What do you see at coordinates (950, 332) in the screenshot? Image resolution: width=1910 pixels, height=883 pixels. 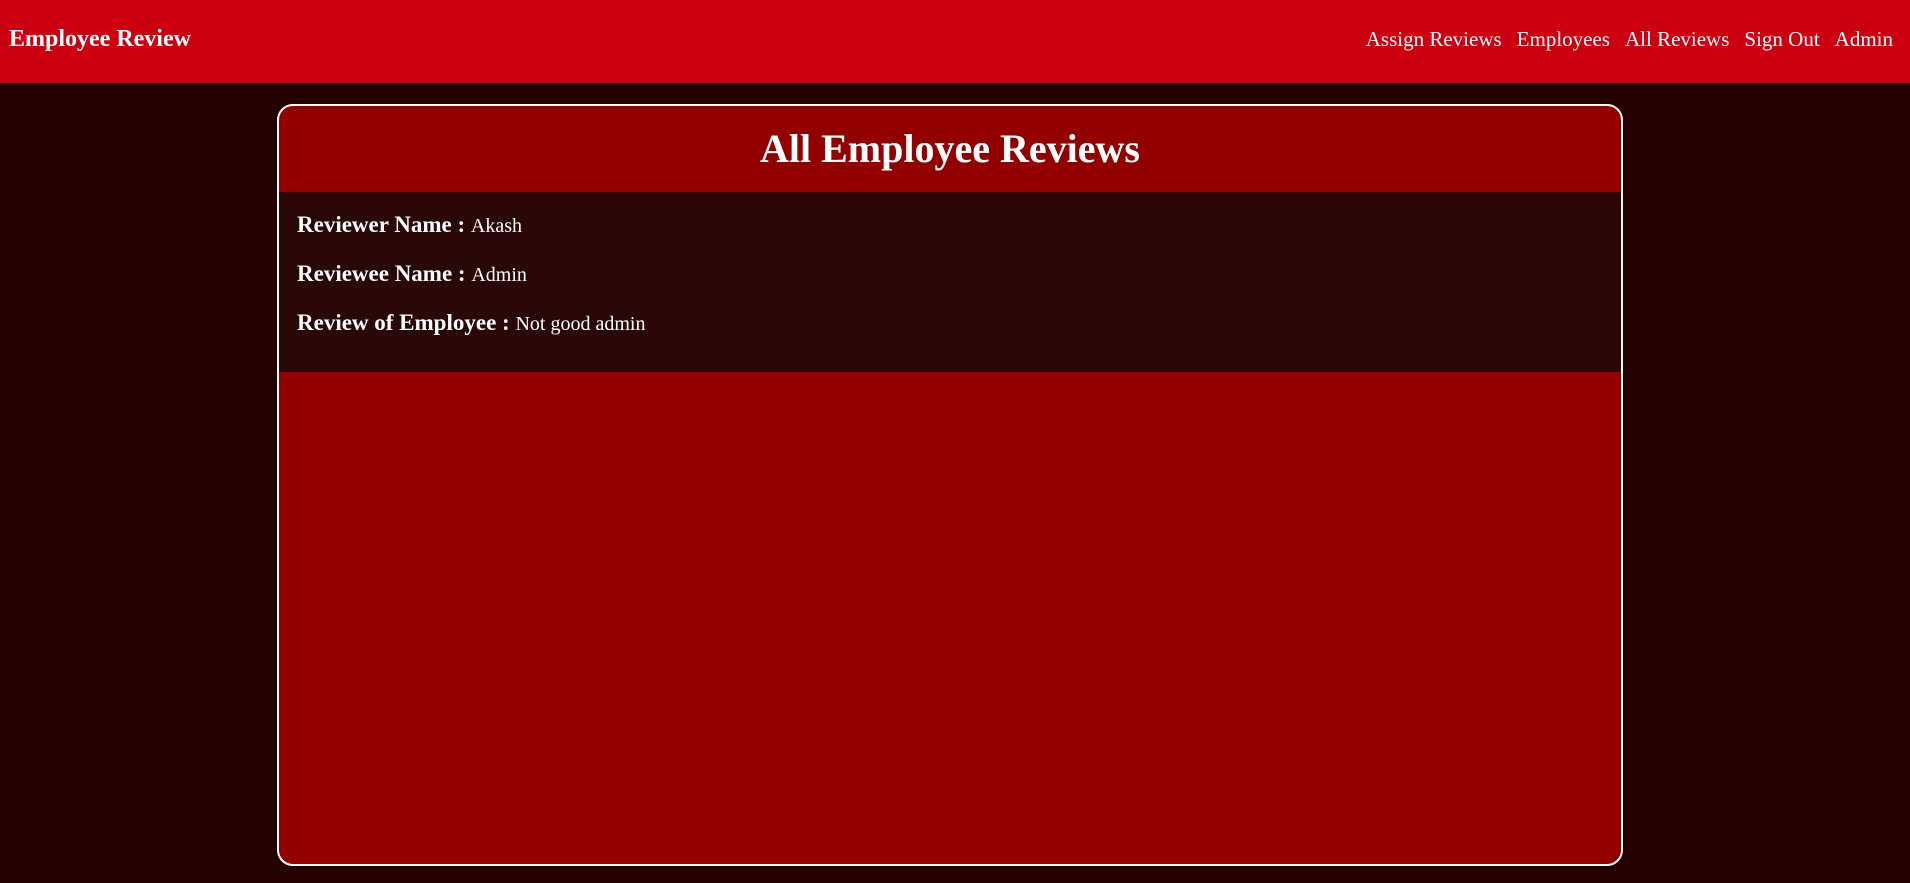 I see `review-row: Review of Employee : Not good admin` at bounding box center [950, 332].